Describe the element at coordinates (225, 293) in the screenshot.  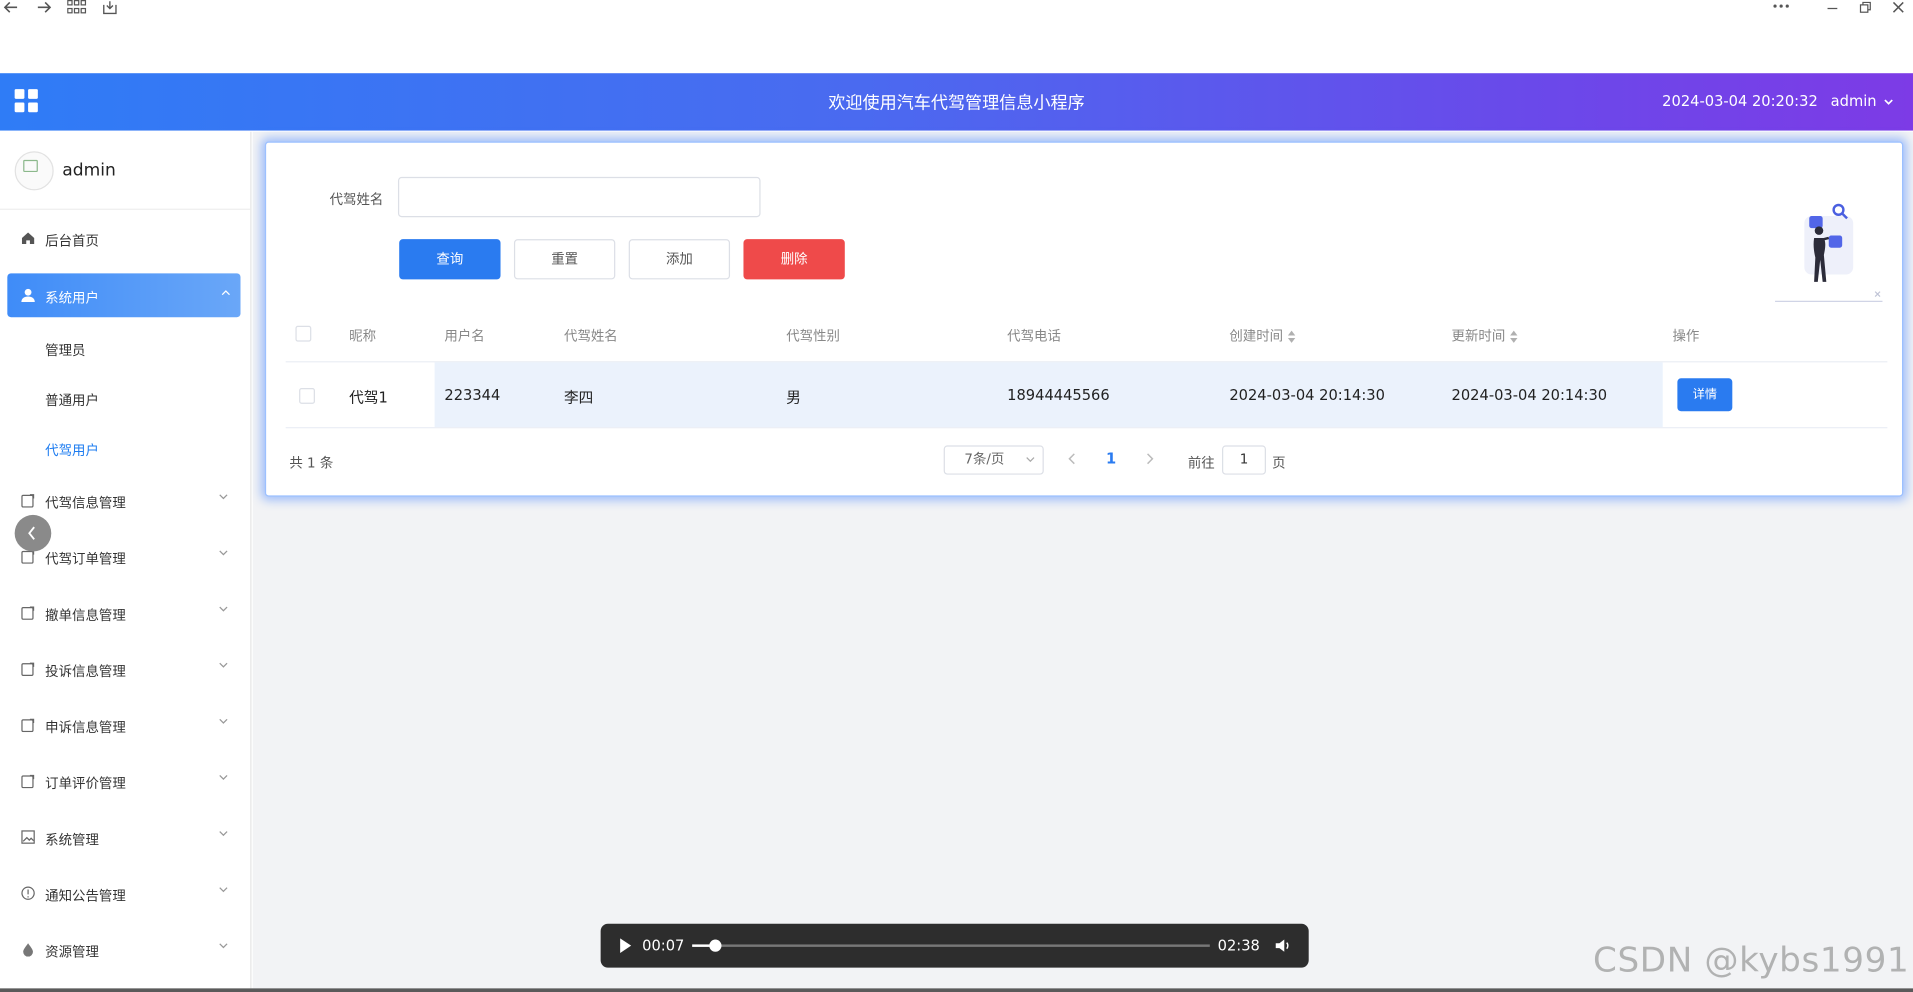
I see `chevron-up-icon` at that location.